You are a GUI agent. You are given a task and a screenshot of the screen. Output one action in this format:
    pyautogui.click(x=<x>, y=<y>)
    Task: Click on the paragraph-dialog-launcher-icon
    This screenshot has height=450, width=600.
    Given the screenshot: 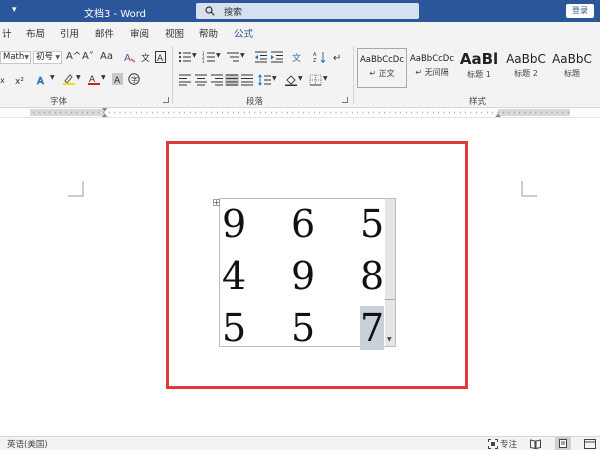 What is the action you would take?
    pyautogui.click(x=345, y=100)
    